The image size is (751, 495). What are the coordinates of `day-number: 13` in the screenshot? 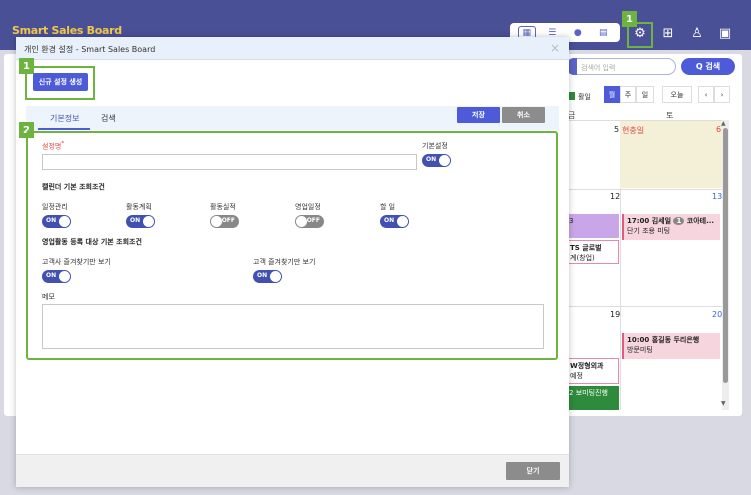 It's located at (717, 196).